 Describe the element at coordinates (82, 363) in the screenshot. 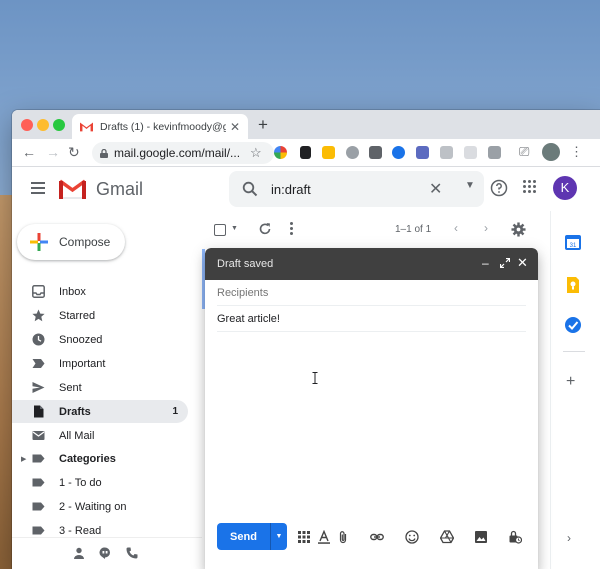

I see `sidebar-item-label: Important` at that location.